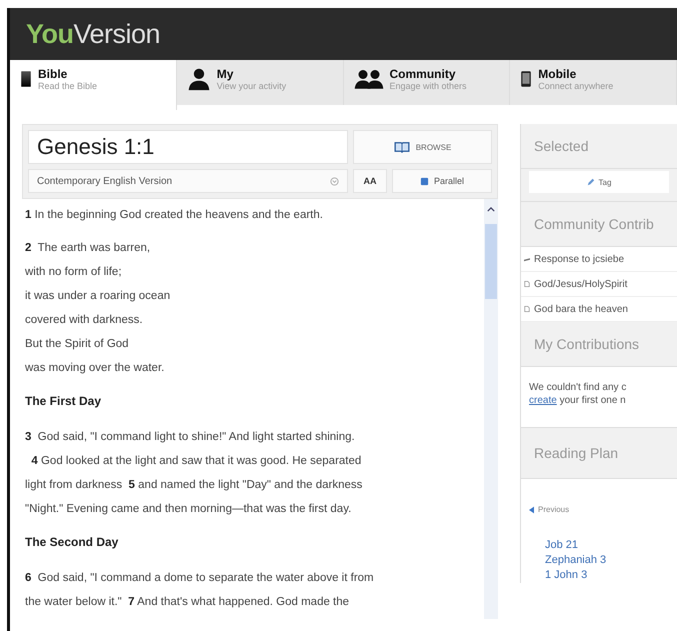 This screenshot has height=631, width=677. I want to click on verse-text: it was under a roaring ocean, so click(98, 296).